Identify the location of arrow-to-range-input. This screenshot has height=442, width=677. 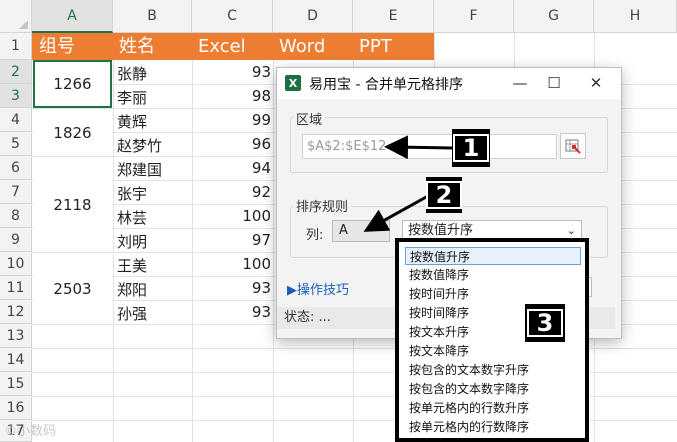
(418, 147).